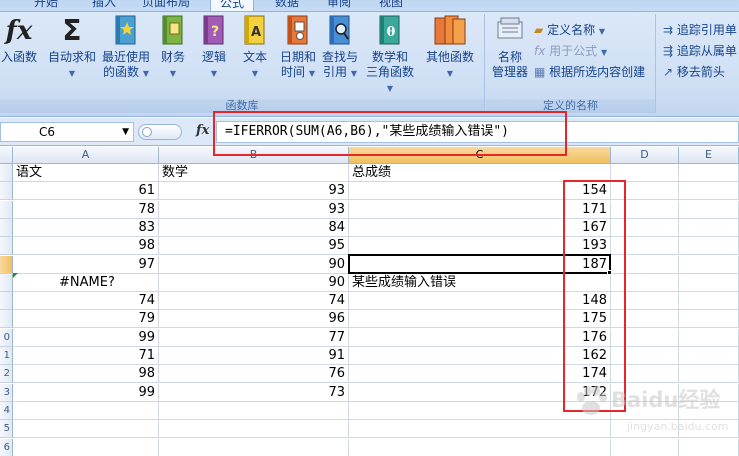 The image size is (739, 456). Describe the element at coordinates (86, 283) in the screenshot. I see `cell-A7: #NAME?` at that location.